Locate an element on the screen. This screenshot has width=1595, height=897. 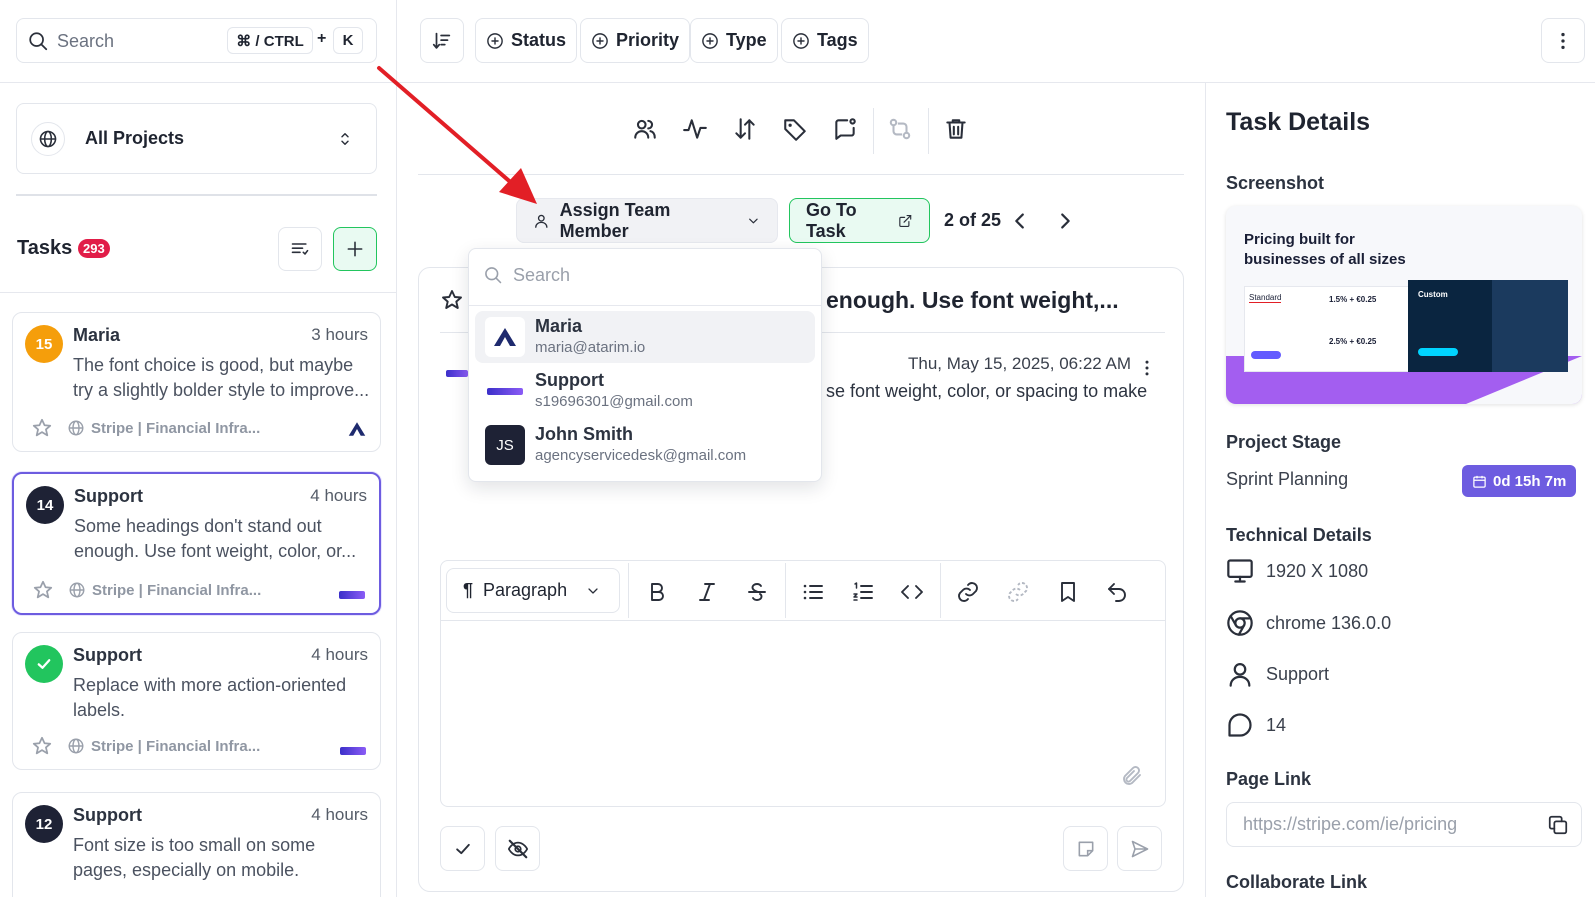
thumb-custom-cta is located at coordinates (1438, 352).